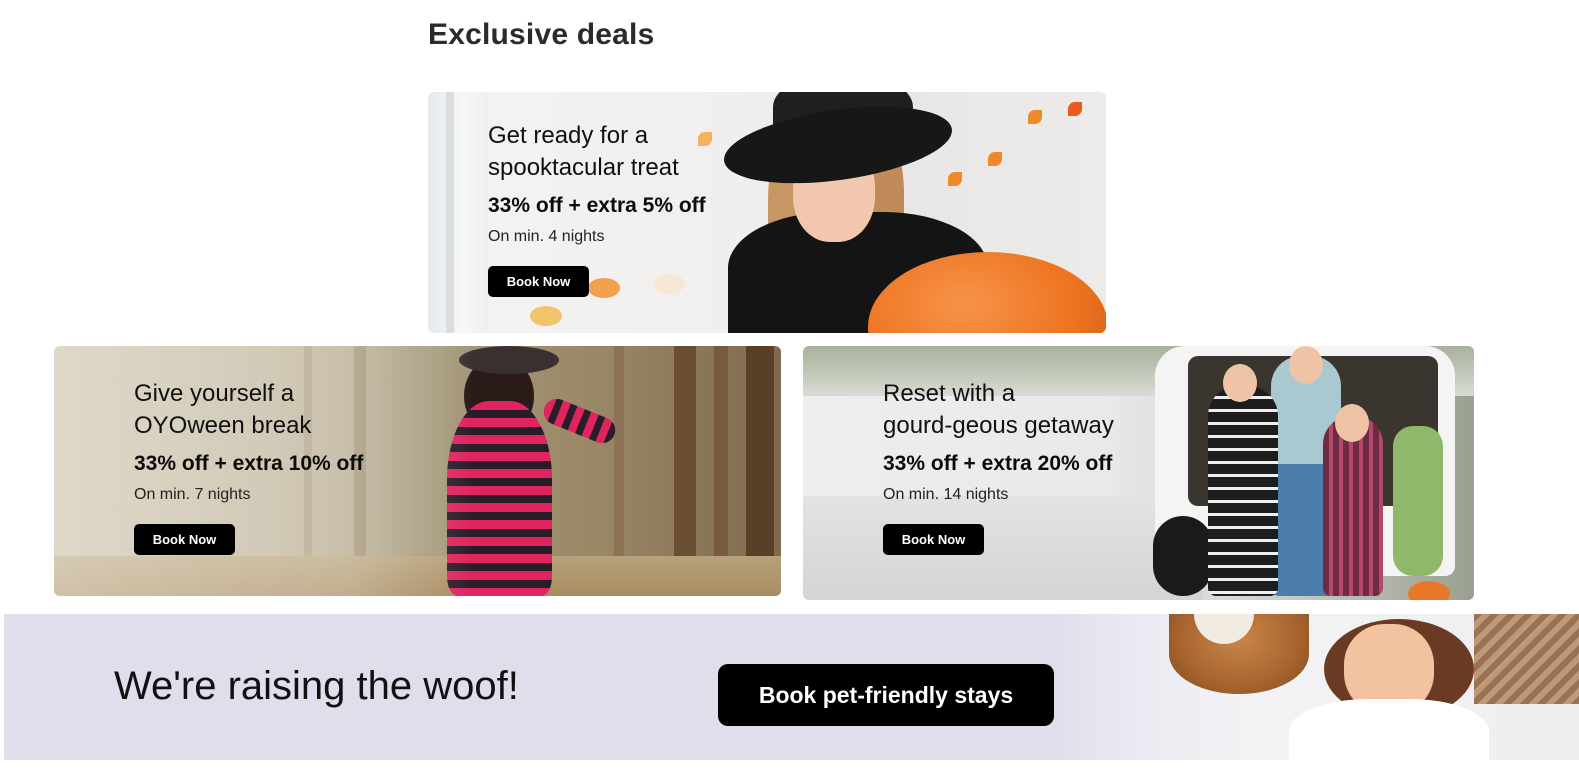  I want to click on wicker-basket-image, so click(1526, 659).